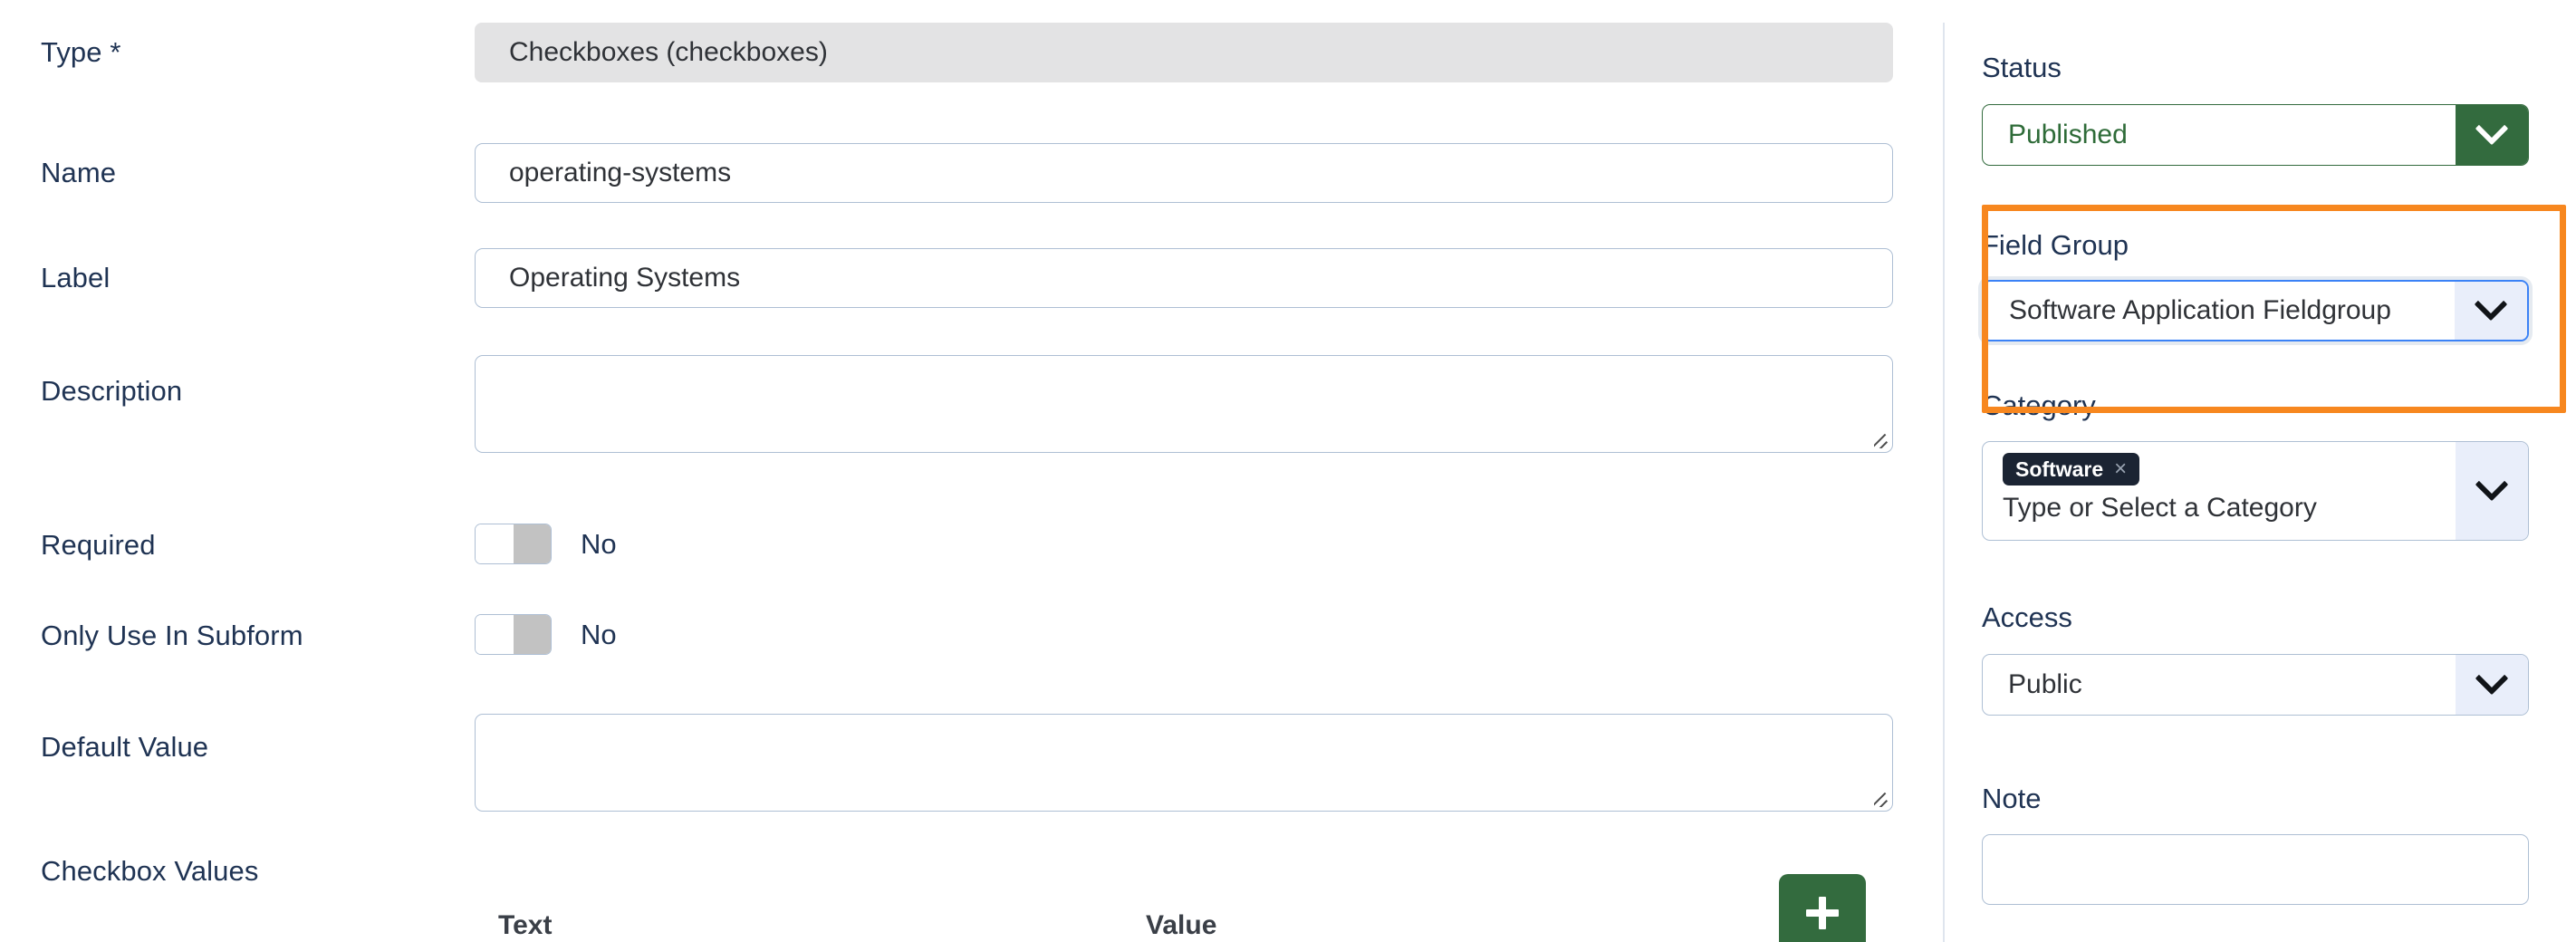  Describe the element at coordinates (2068, 134) in the screenshot. I see `status-select-value: Published` at that location.